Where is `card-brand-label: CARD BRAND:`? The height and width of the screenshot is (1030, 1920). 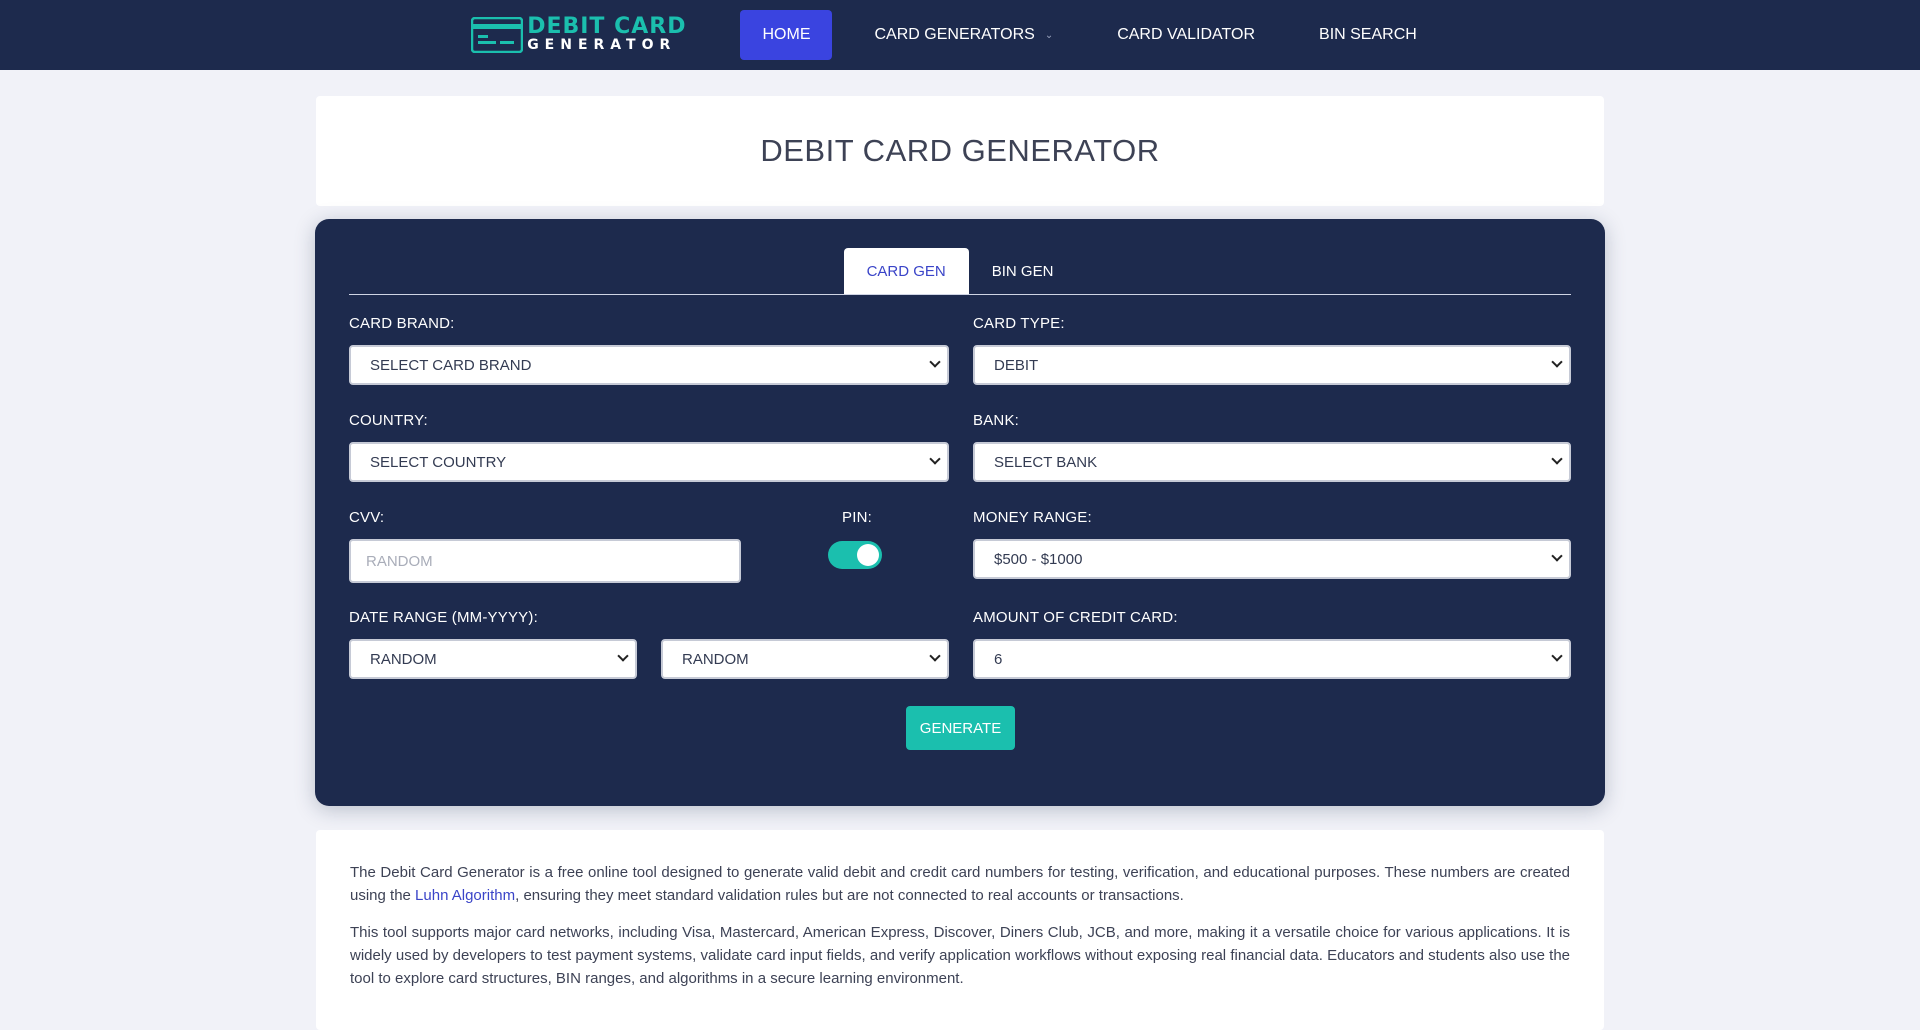
card-brand-label: CARD BRAND: is located at coordinates (402, 323).